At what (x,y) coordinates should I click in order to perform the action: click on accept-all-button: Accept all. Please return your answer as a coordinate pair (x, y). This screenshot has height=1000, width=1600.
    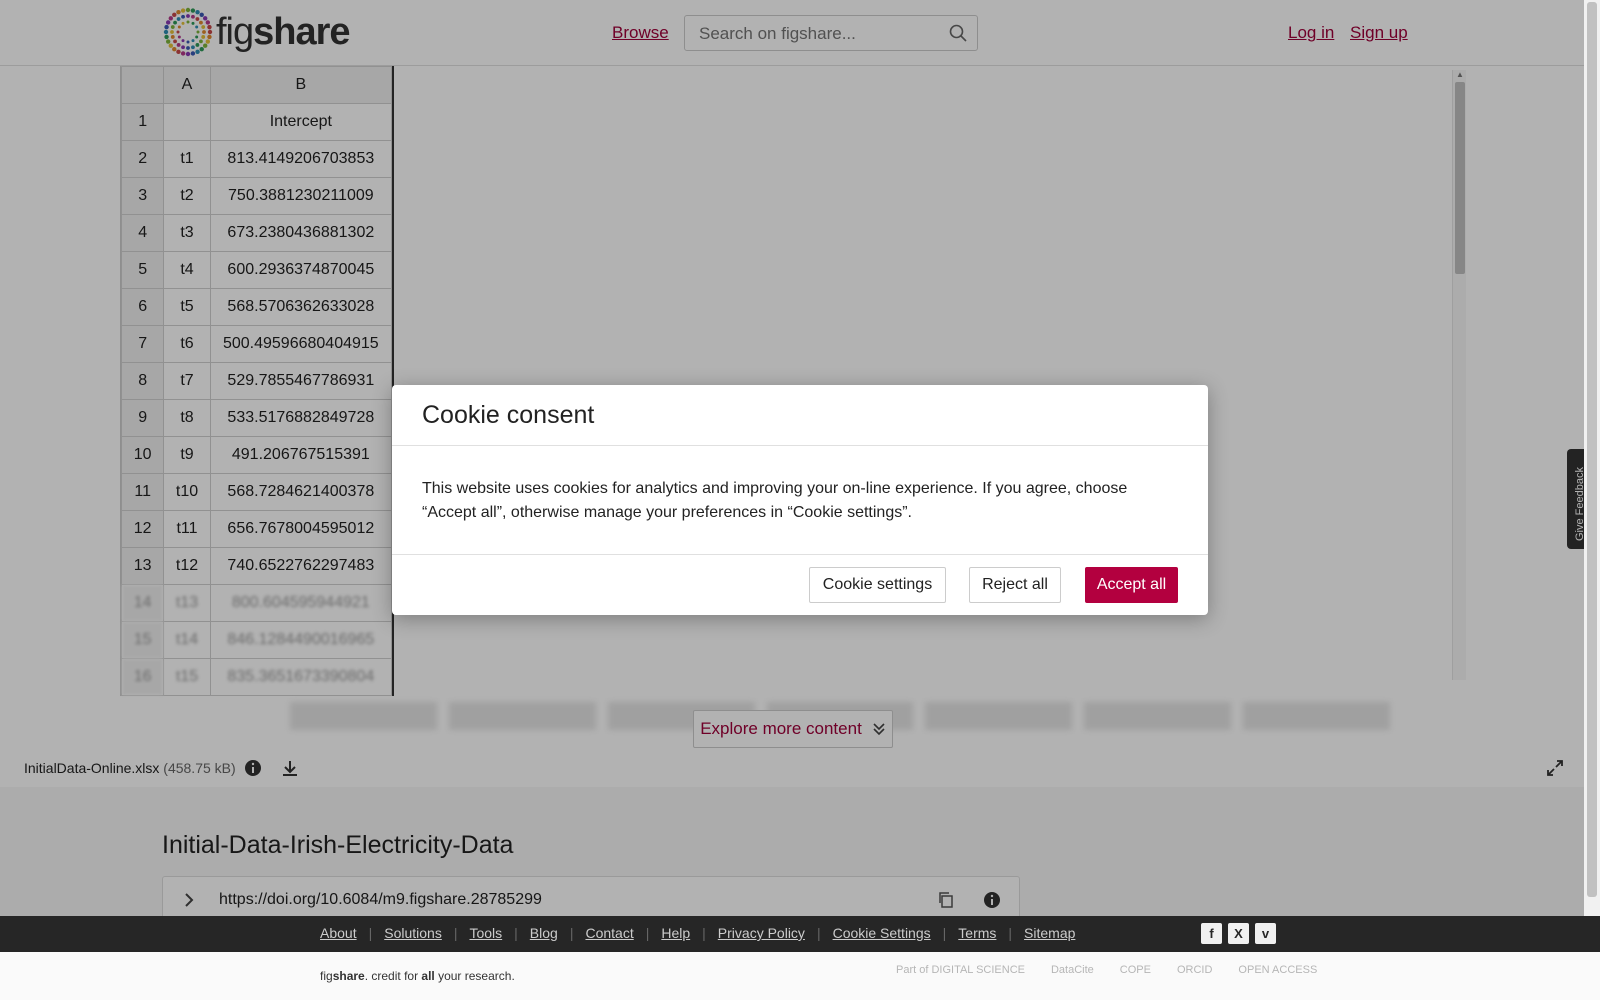
    Looking at the image, I should click on (1131, 585).